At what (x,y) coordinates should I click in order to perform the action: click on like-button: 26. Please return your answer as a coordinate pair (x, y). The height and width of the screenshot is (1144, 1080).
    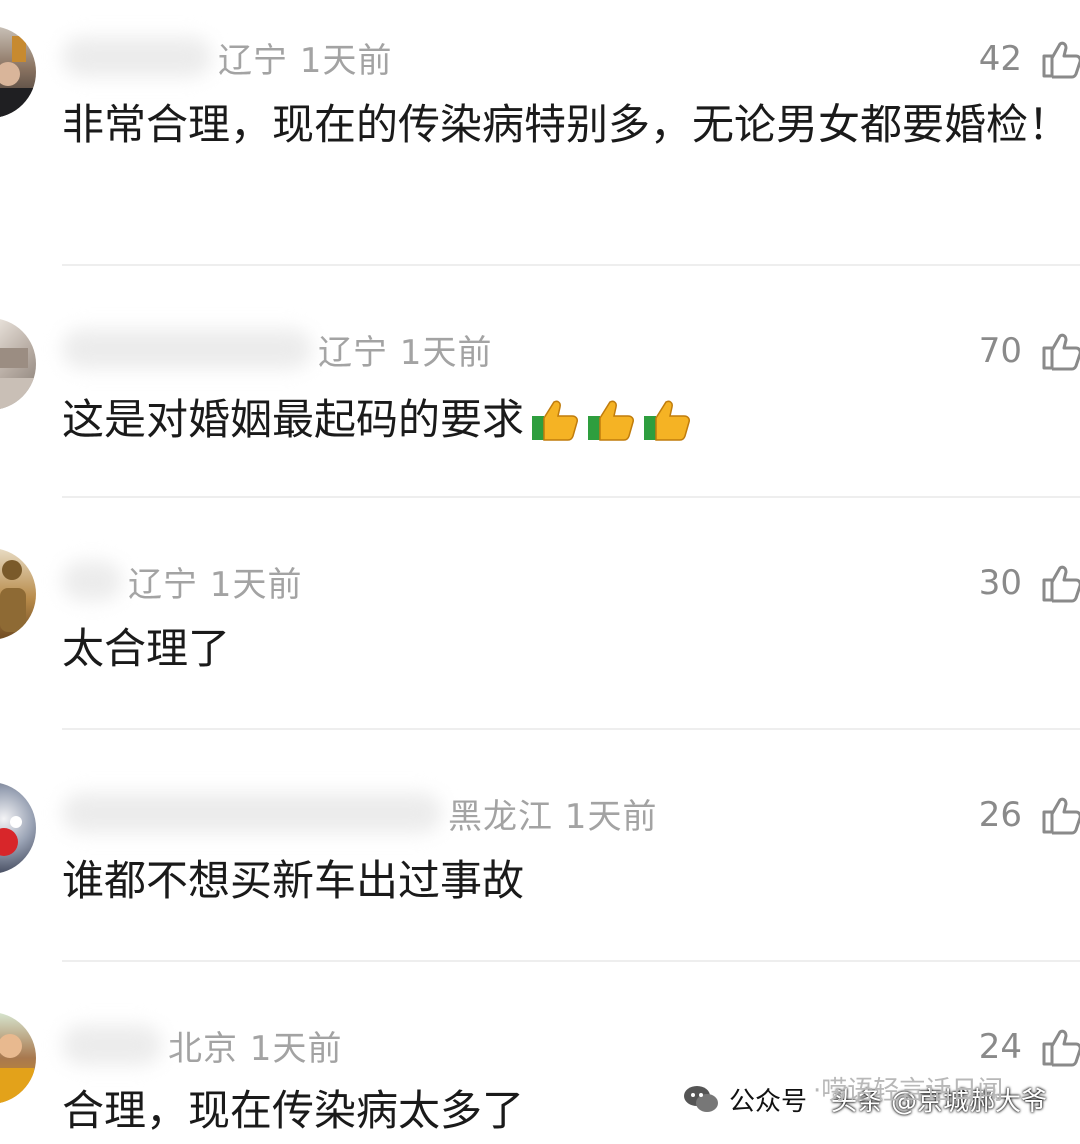
    Looking at the image, I should click on (1029, 815).